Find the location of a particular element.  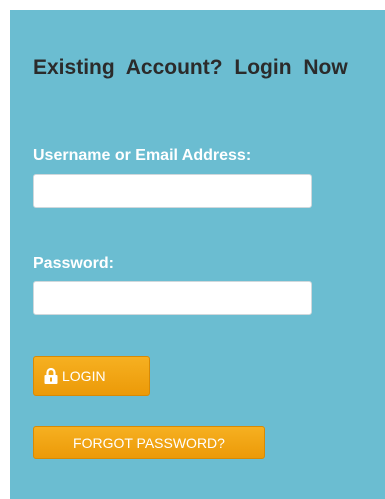

login-button-label: LOGIN is located at coordinates (84, 376).